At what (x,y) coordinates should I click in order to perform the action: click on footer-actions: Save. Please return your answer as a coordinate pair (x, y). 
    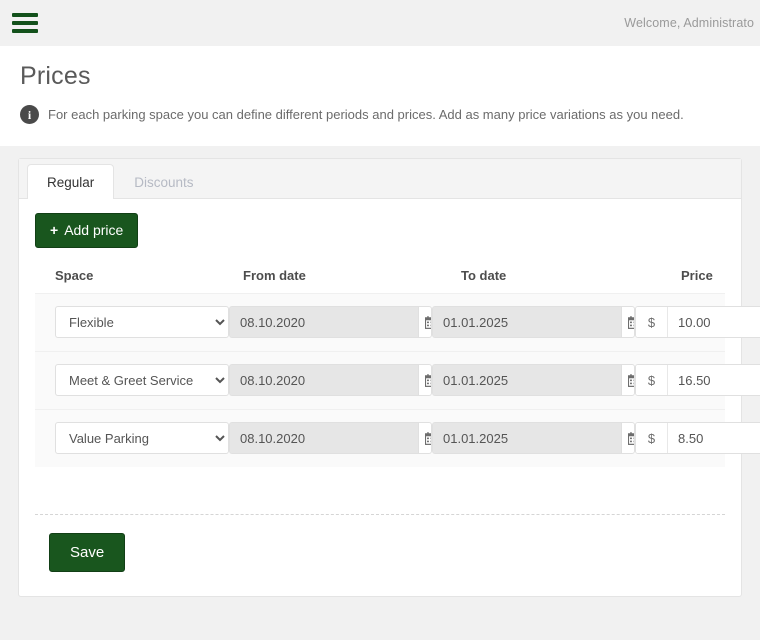
    Looking at the image, I should click on (380, 555).